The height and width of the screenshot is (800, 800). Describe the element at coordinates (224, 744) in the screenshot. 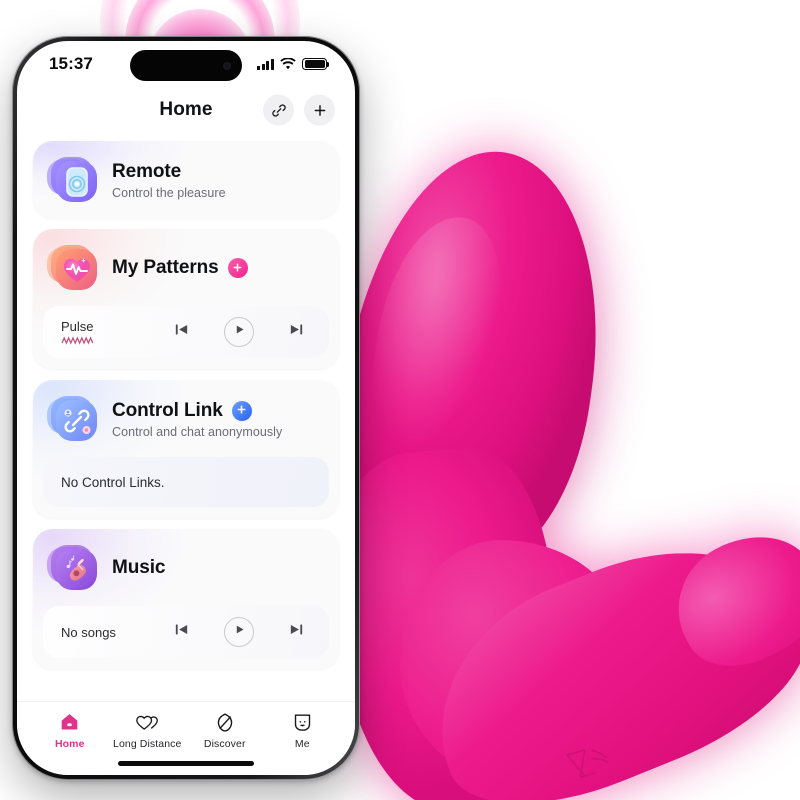

I see `tab-label: Discover` at that location.